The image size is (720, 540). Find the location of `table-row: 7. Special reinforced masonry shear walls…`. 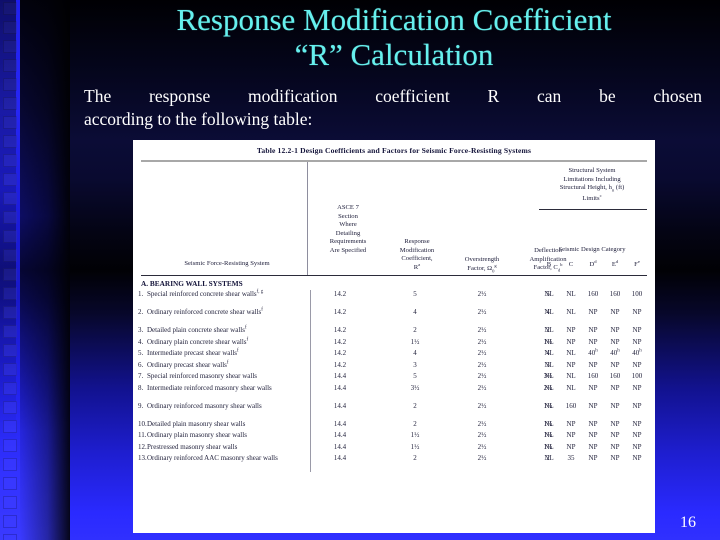

table-row: 7. Special reinforced masonry shear walls… is located at coordinates (394, 378).